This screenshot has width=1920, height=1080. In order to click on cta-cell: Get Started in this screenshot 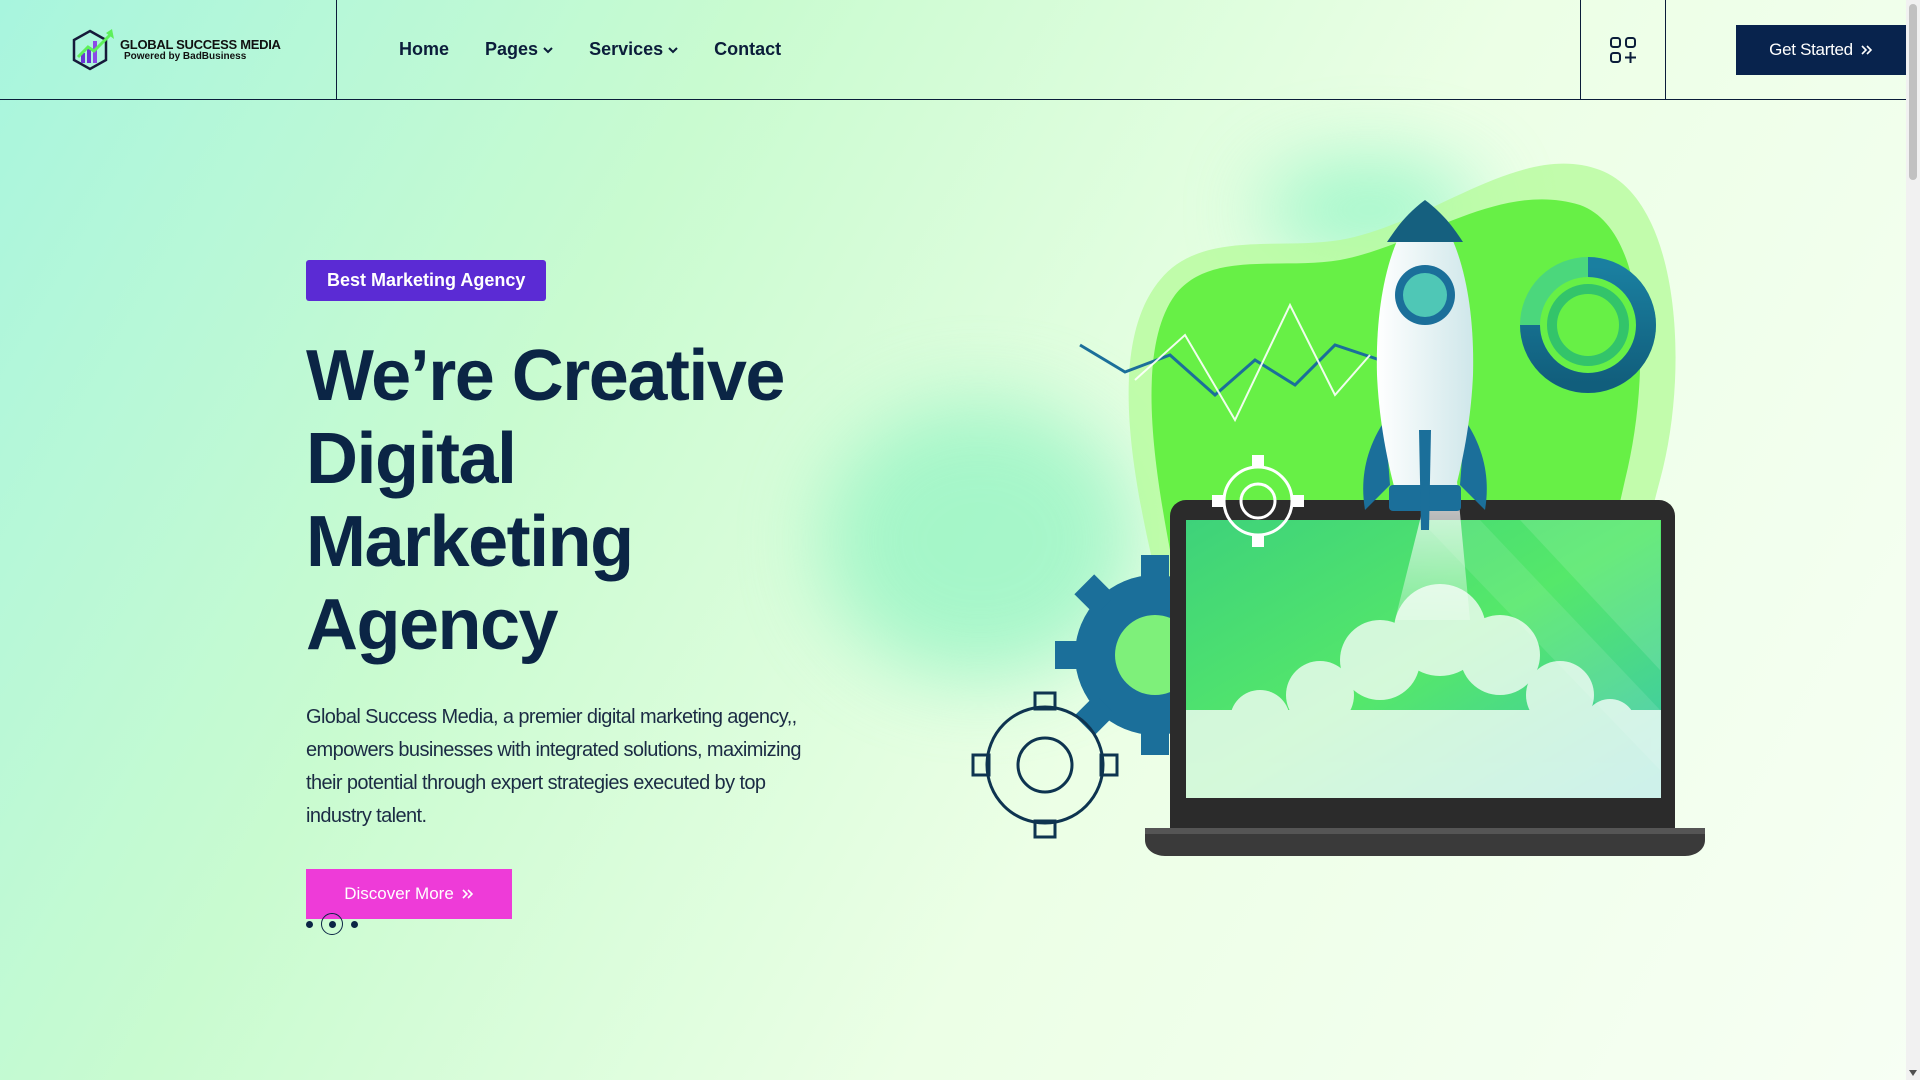, I will do `click(1786, 49)`.